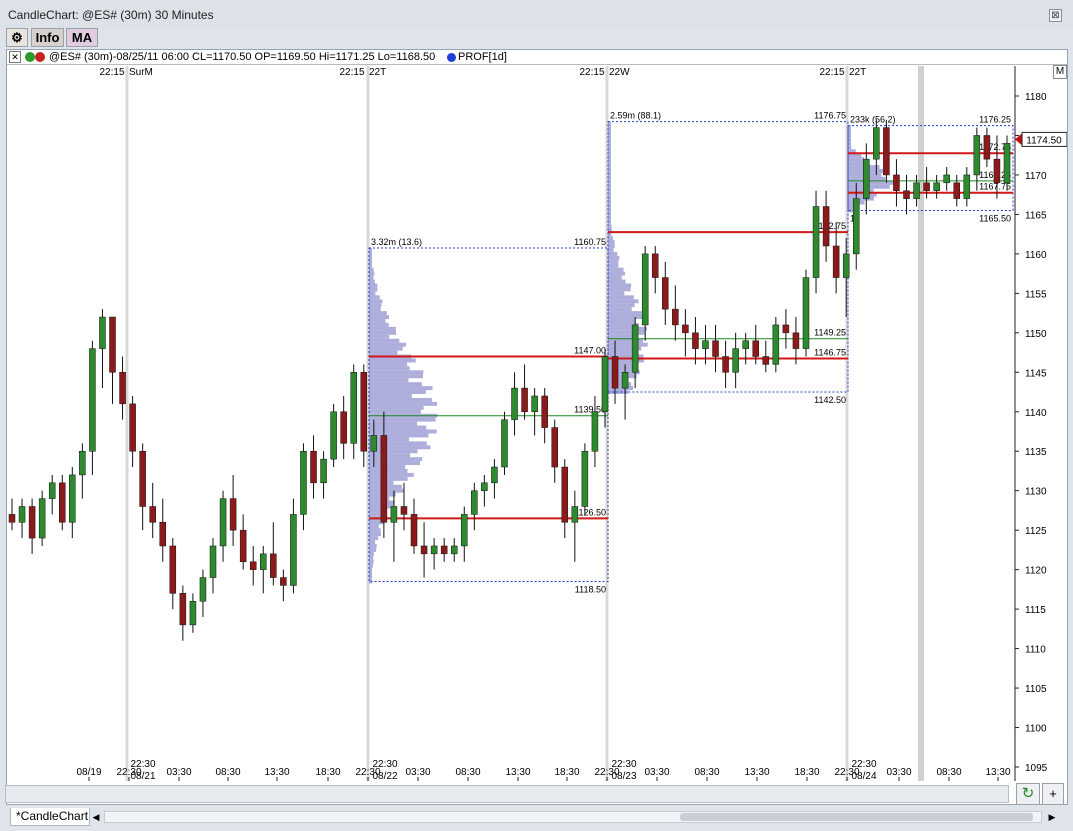  What do you see at coordinates (96, 817) in the screenshot?
I see `scroll-left-icon: ◀` at bounding box center [96, 817].